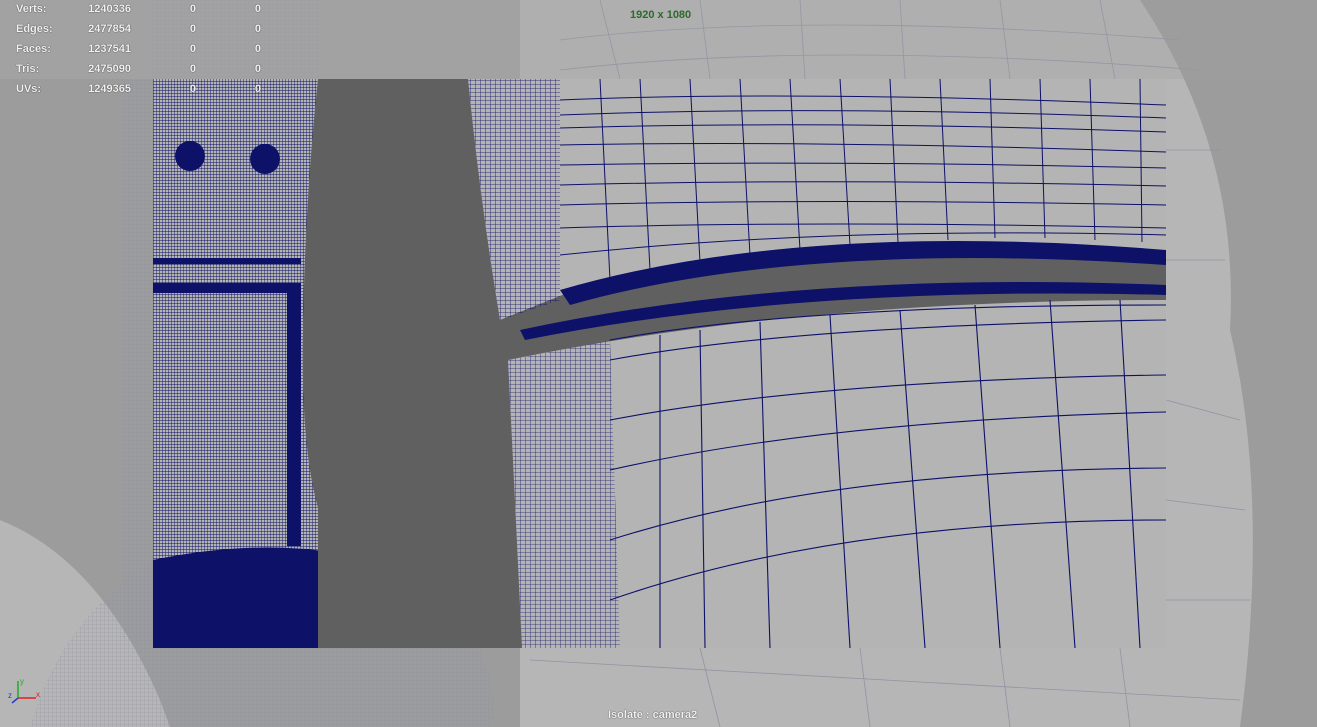 The height and width of the screenshot is (727, 1317). Describe the element at coordinates (257, 29) in the screenshot. I see `hud-edges-component: 0` at that location.